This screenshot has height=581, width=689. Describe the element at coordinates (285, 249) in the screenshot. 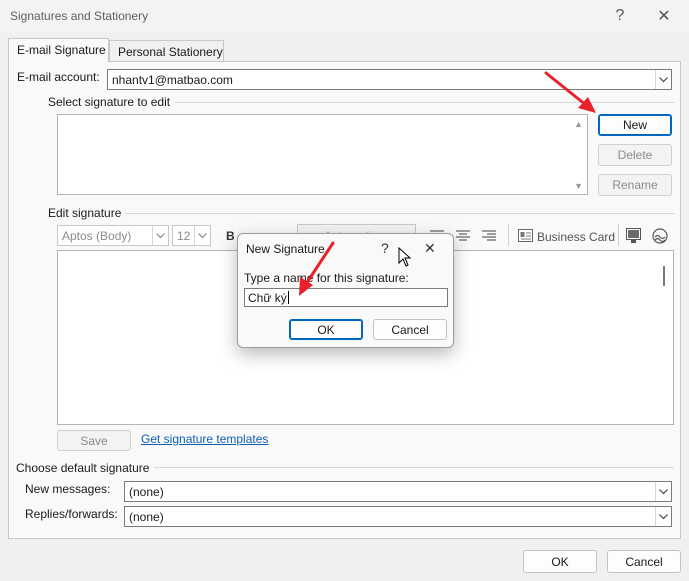

I see `dialog-title: New Signature` at that location.